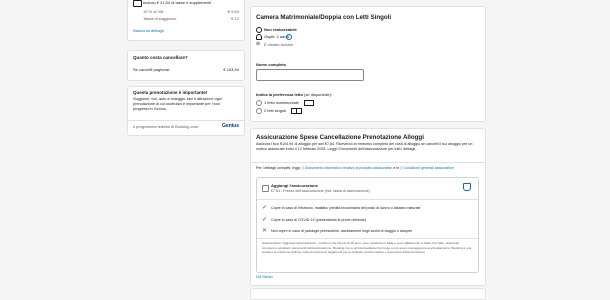 The image size is (610, 300). What do you see at coordinates (294, 185) in the screenshot?
I see `add-insurance-label: Aggiungi l'assicurazione` at bounding box center [294, 185].